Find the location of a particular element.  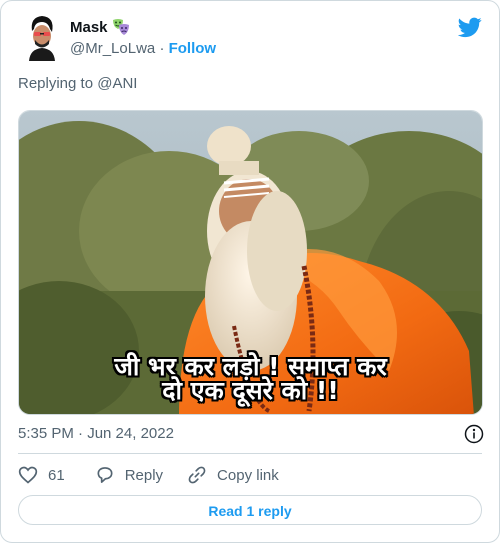

reply-label: Reply is located at coordinates (144, 475).